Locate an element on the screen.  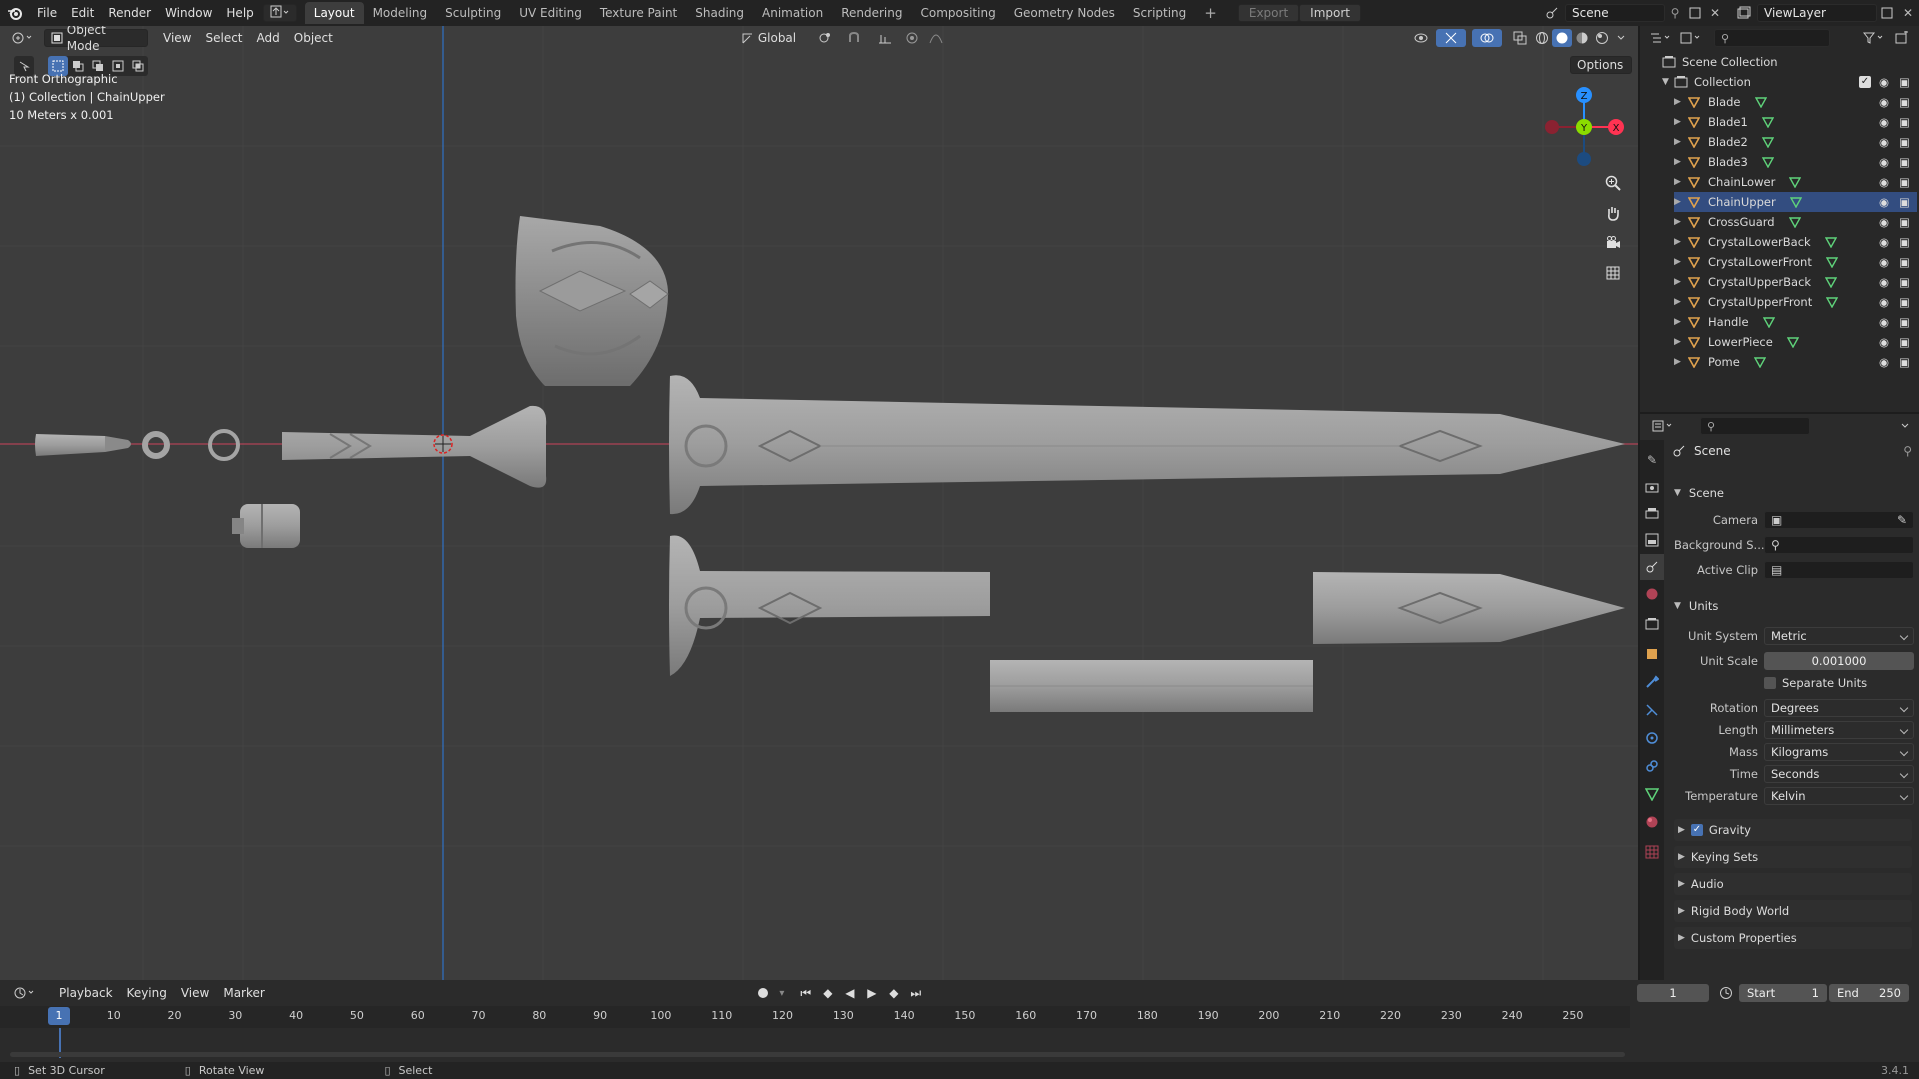
filter-icon is located at coordinates (1874, 38).